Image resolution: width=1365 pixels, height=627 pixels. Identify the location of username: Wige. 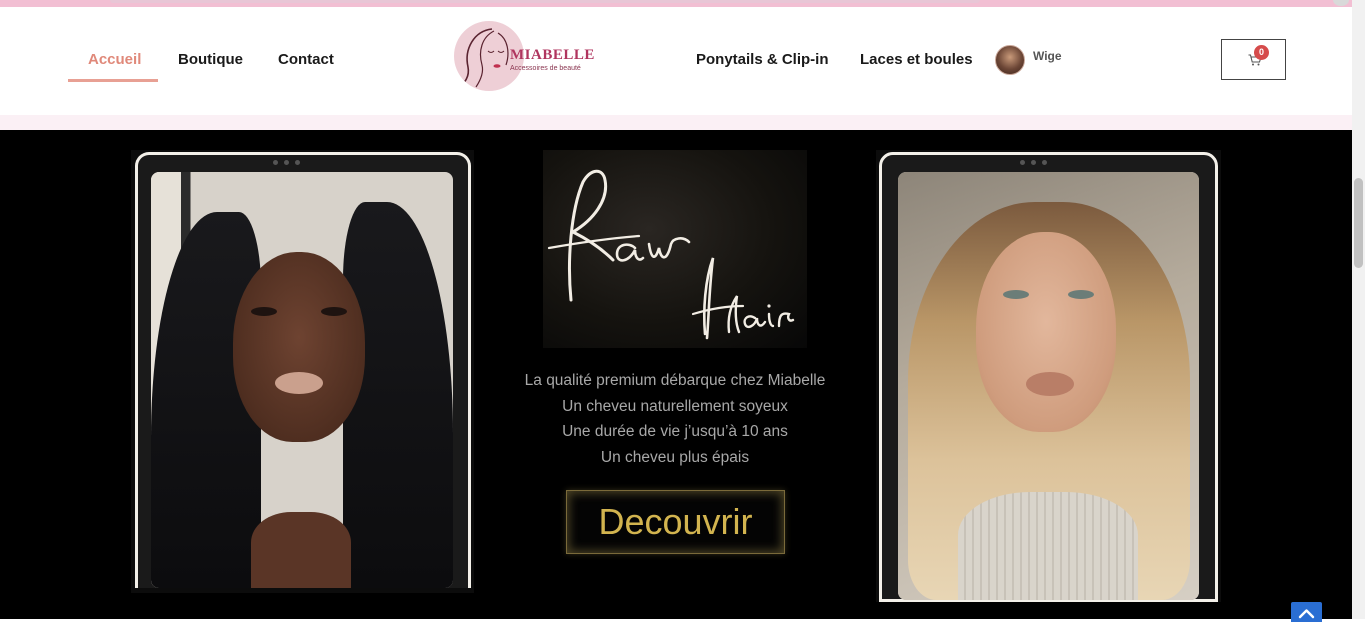
(1047, 56).